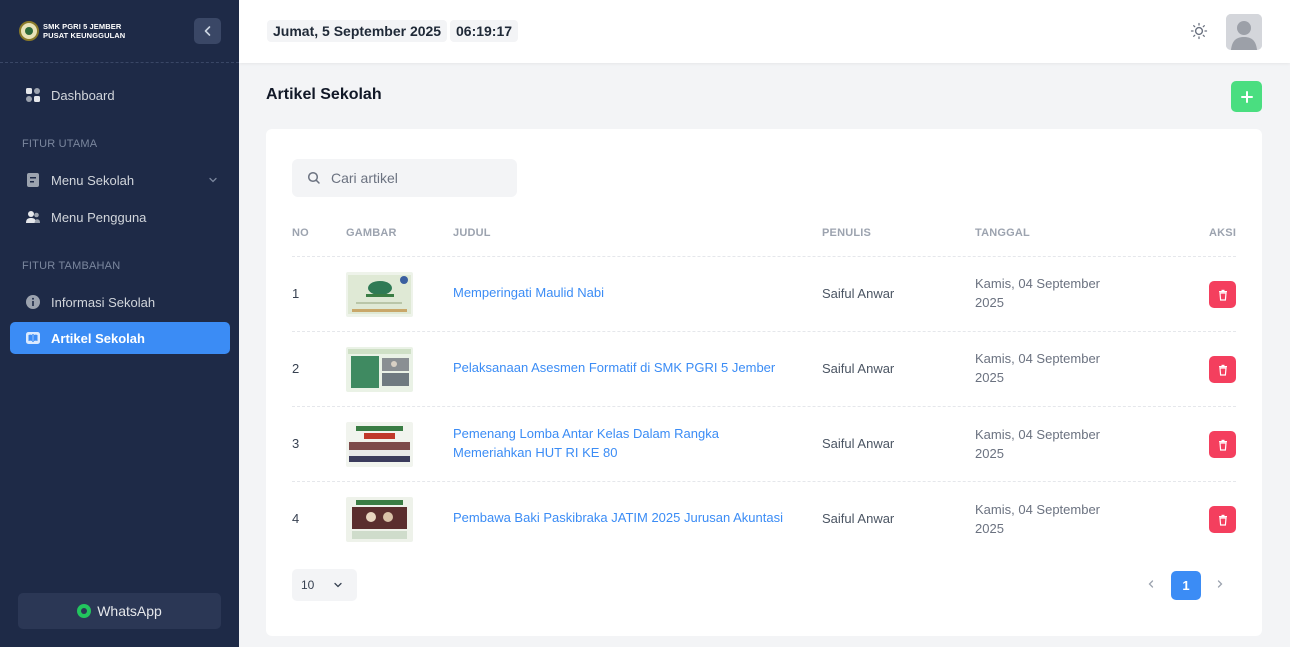  Describe the element at coordinates (324, 585) in the screenshot. I see `page-size-select: 10` at that location.